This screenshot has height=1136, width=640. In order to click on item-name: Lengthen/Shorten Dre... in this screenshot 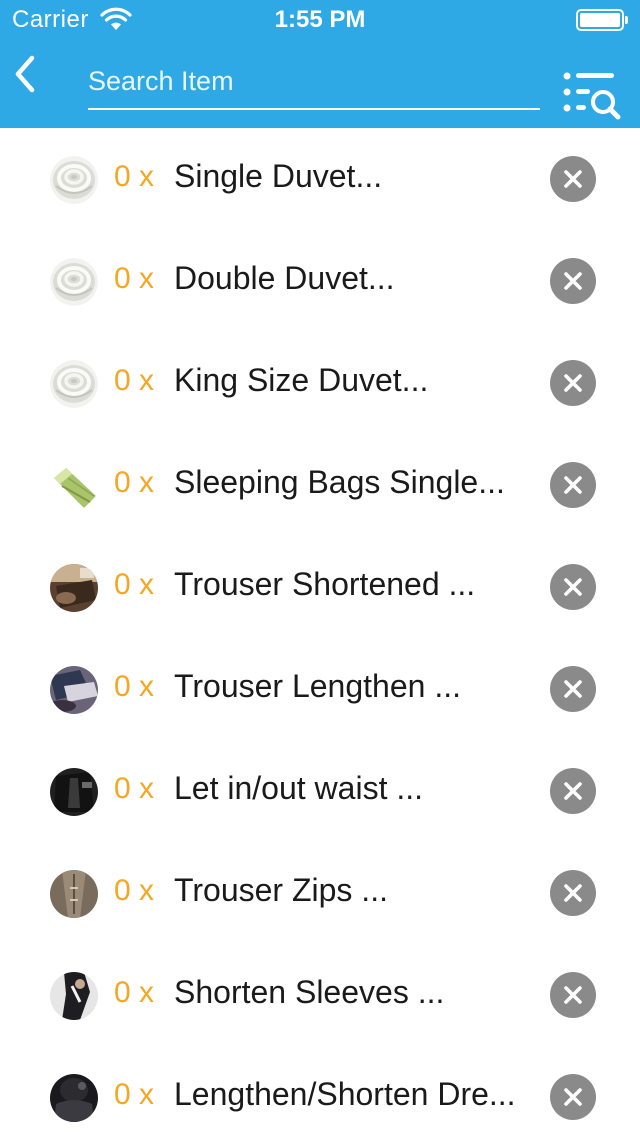, I will do `click(345, 1094)`.